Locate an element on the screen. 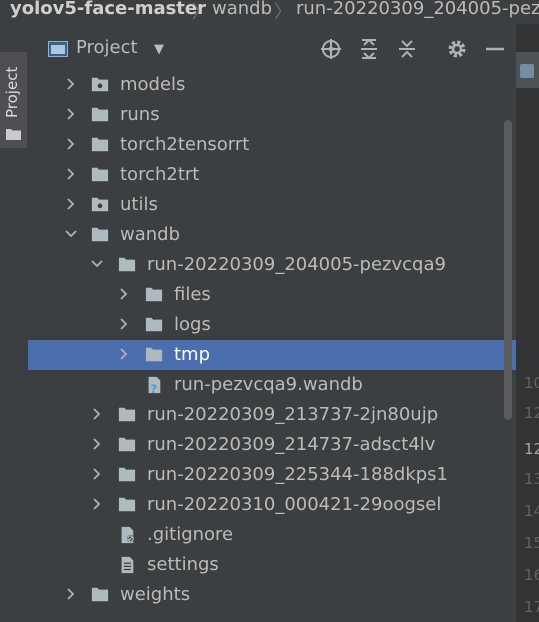 This screenshot has width=539, height=622. tree-item-label: settings is located at coordinates (183, 564).